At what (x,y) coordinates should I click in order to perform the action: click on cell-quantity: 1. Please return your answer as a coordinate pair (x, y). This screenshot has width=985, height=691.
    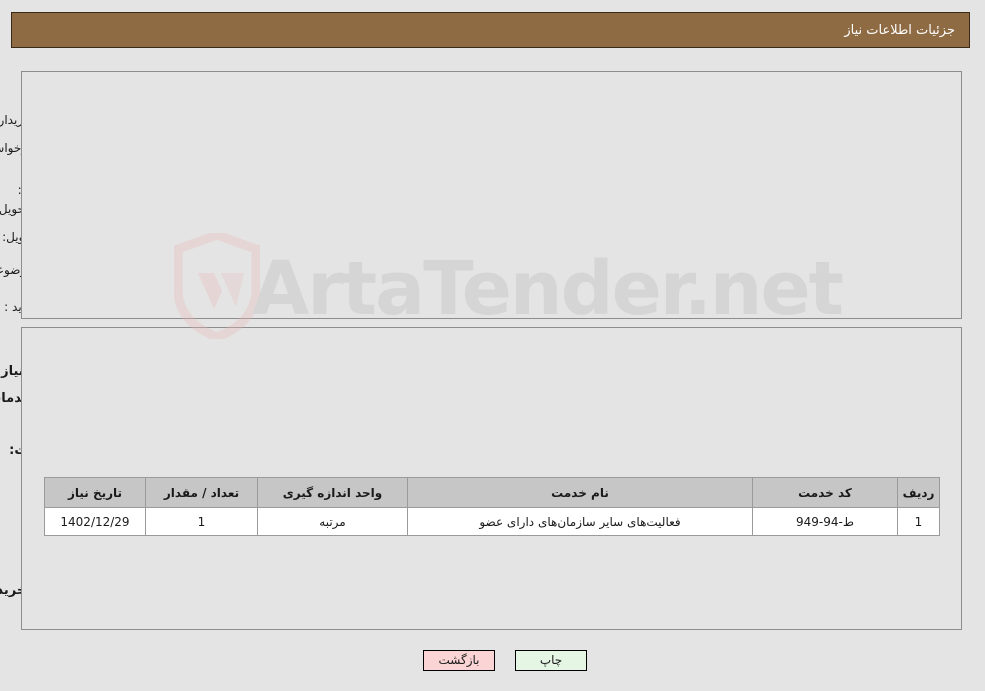
    Looking at the image, I should click on (202, 521).